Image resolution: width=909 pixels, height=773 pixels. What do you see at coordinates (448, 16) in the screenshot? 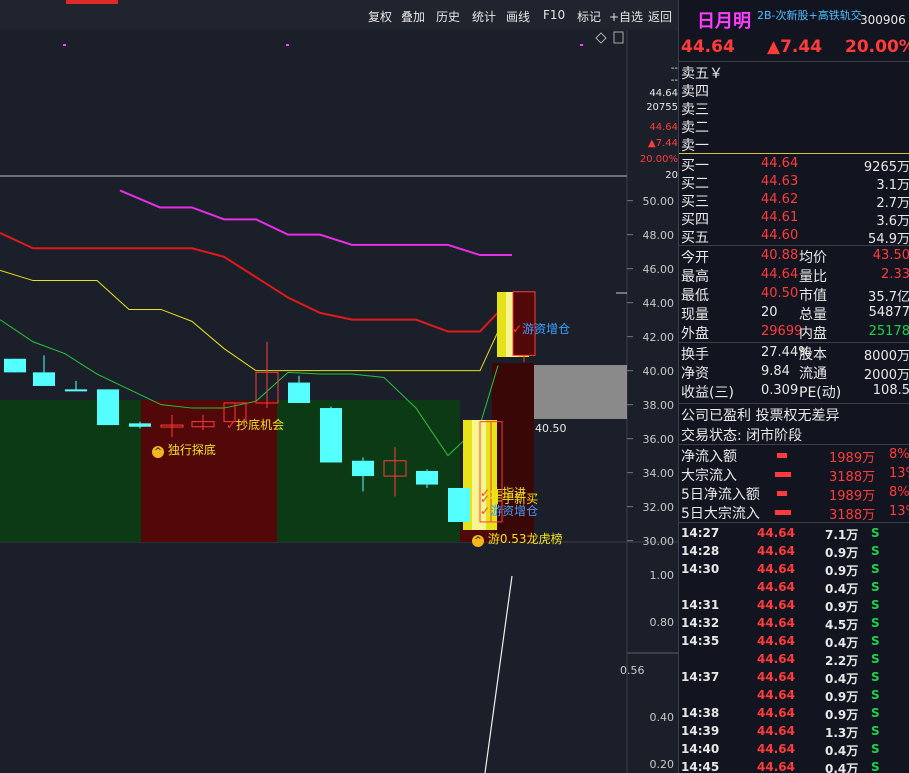
I see `toolbar-history-button: 历史` at bounding box center [448, 16].